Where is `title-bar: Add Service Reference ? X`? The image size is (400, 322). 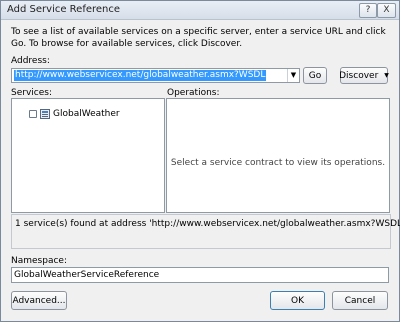 title-bar: Add Service Reference ? X is located at coordinates (200, 10).